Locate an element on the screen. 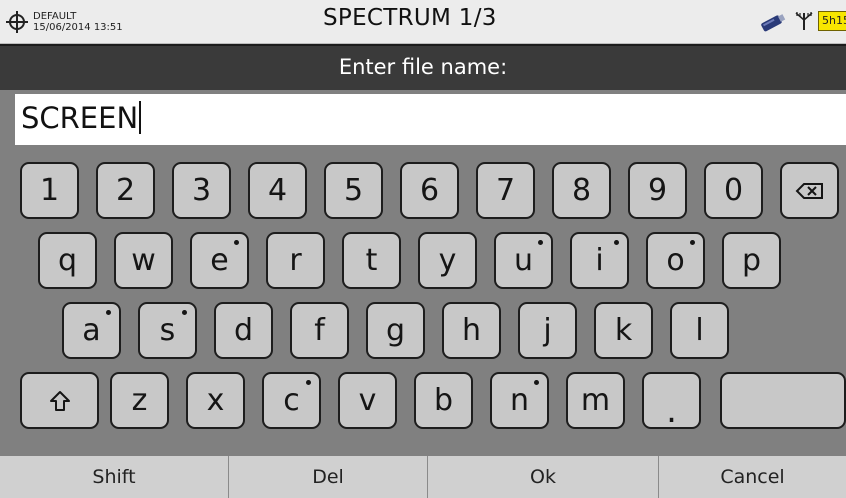 This screenshot has height=498, width=846. key-7: 7 is located at coordinates (505, 190).